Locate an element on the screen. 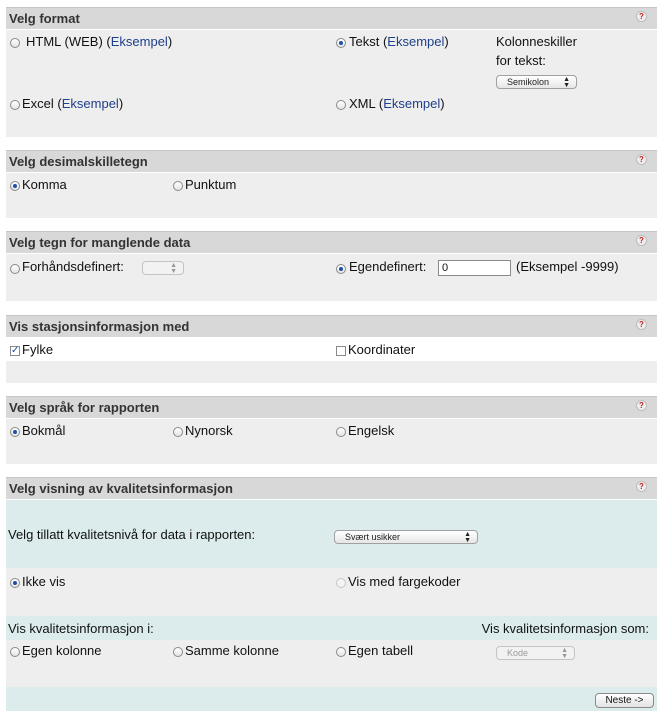  quality-show-in-label: Vis kvalitetsinformasjon i: is located at coordinates (81, 628).